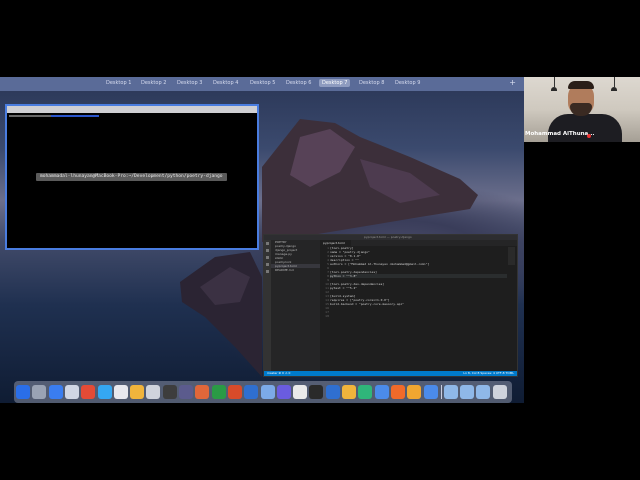  I want to click on desktop-7: Desktop 7, so click(335, 83).